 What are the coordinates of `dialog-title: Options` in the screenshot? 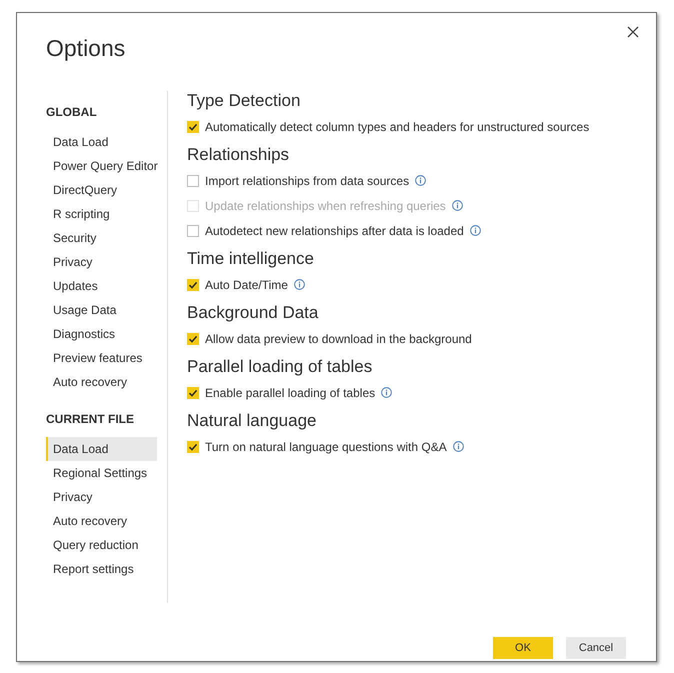 It's located at (86, 48).